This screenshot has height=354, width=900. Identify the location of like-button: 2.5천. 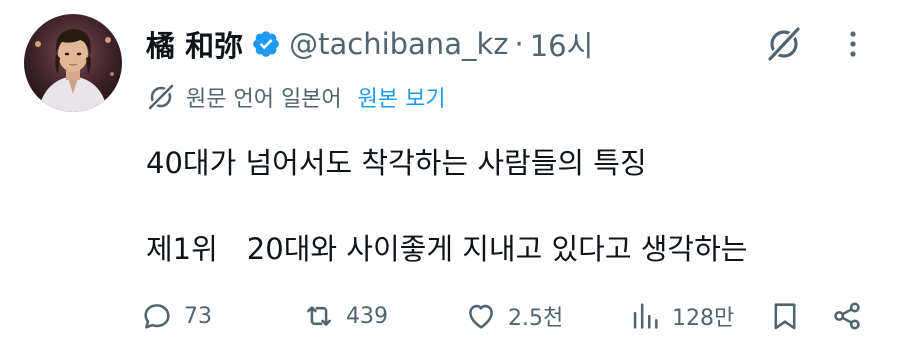
(513, 316).